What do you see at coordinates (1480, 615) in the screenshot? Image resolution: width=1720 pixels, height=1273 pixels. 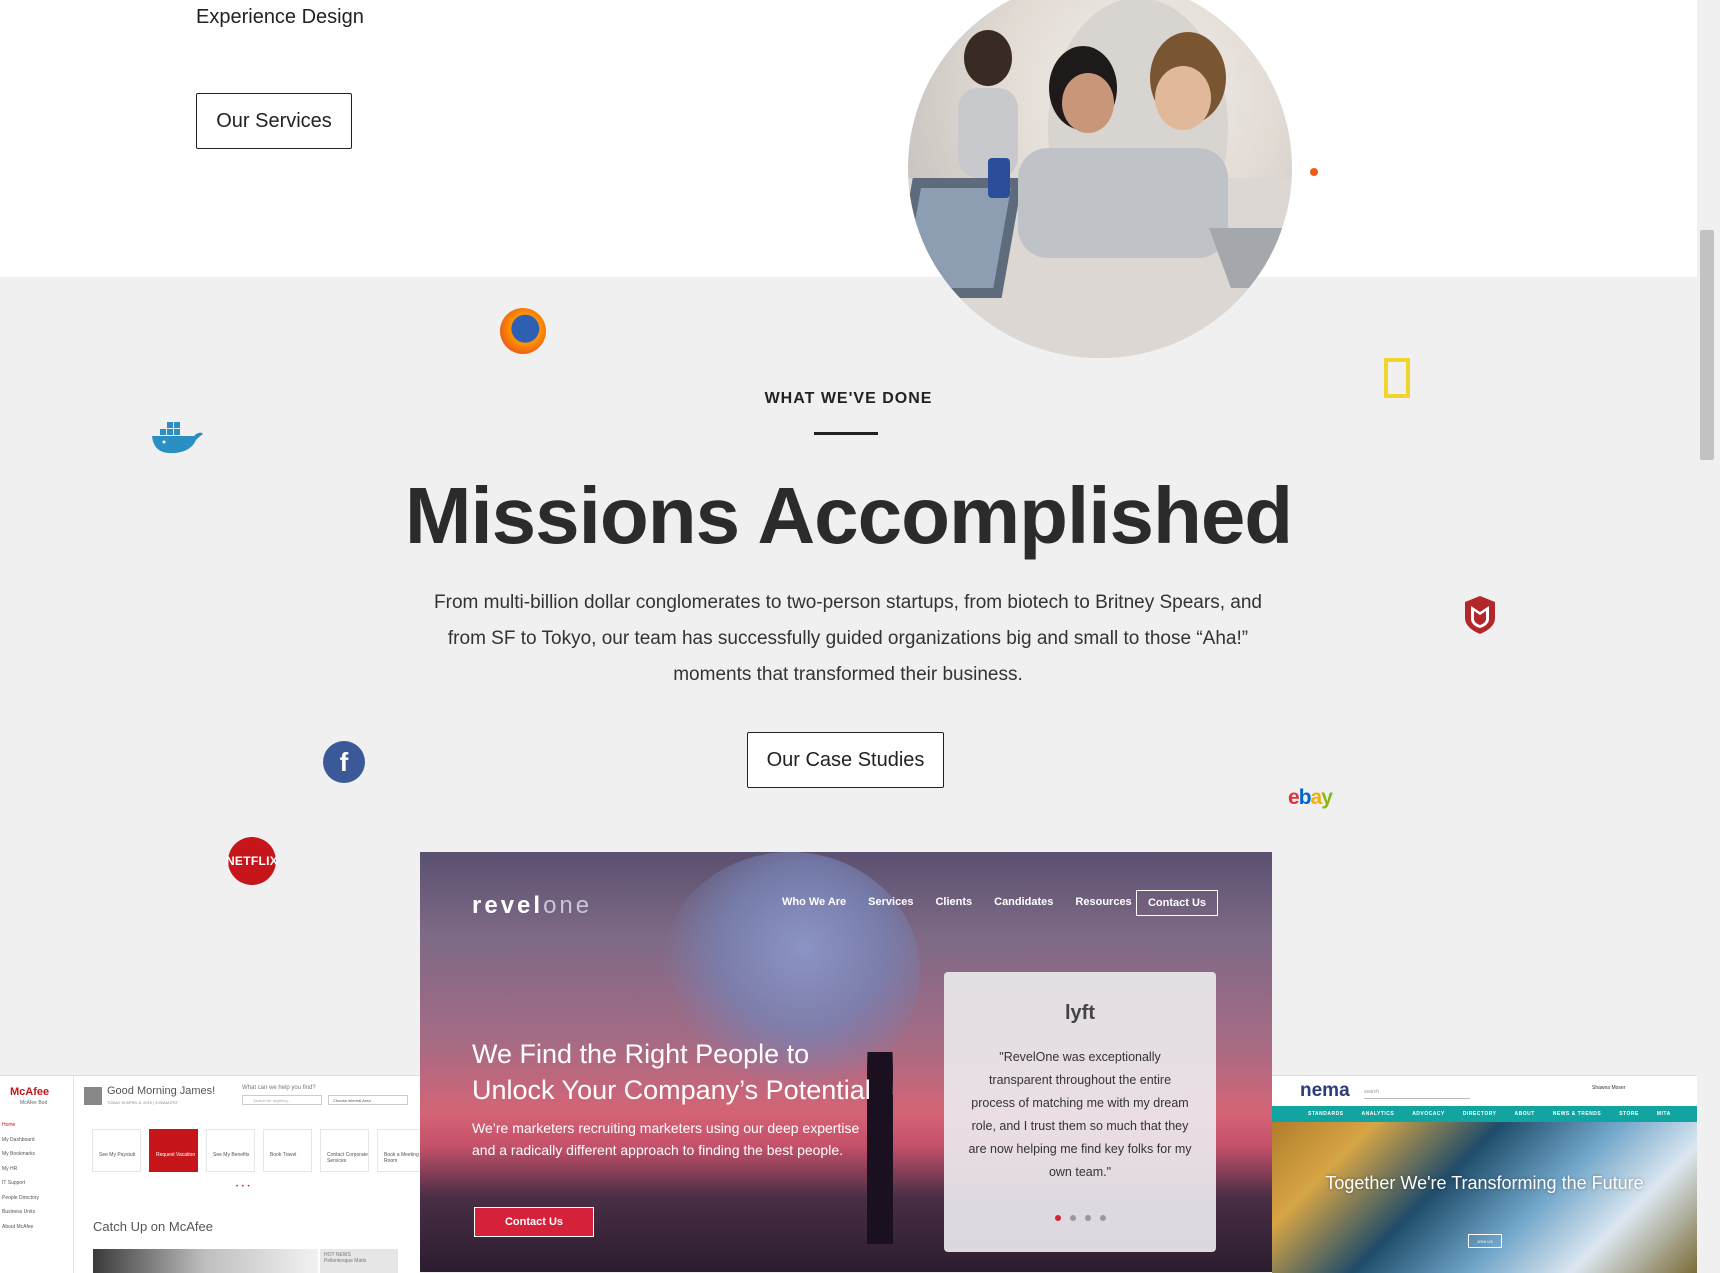 I see `mcafee-shield-icon` at bounding box center [1480, 615].